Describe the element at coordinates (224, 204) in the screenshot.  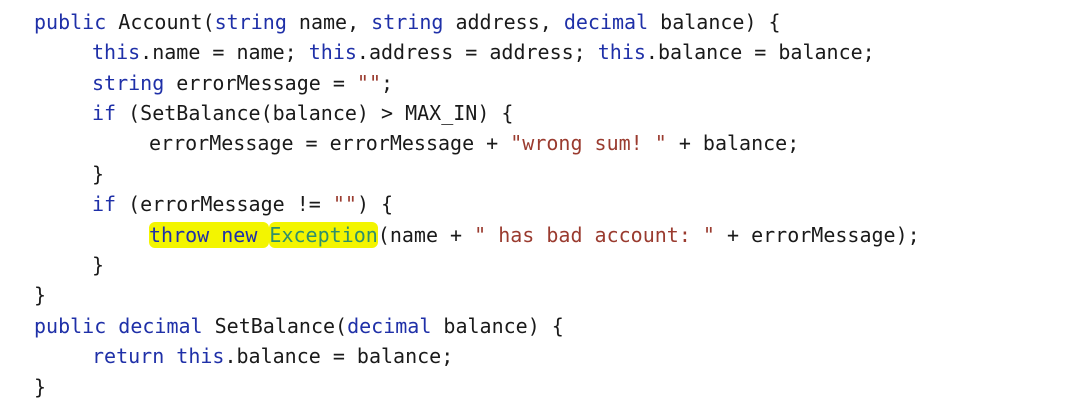
I see `code-token: (errorMessage !=` at that location.